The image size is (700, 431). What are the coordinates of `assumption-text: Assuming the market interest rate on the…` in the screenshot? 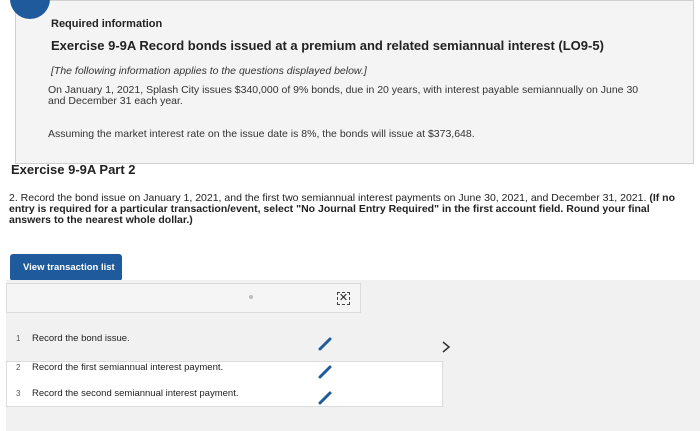 It's located at (261, 134).